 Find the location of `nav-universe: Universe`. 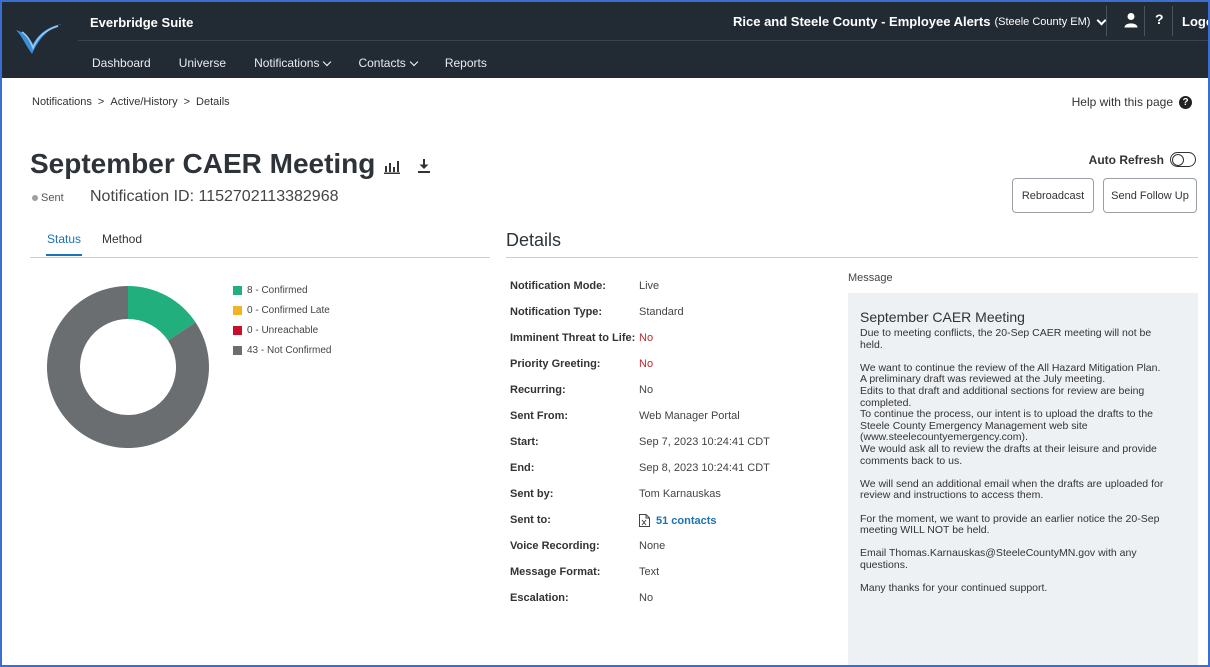

nav-universe: Universe is located at coordinates (202, 63).